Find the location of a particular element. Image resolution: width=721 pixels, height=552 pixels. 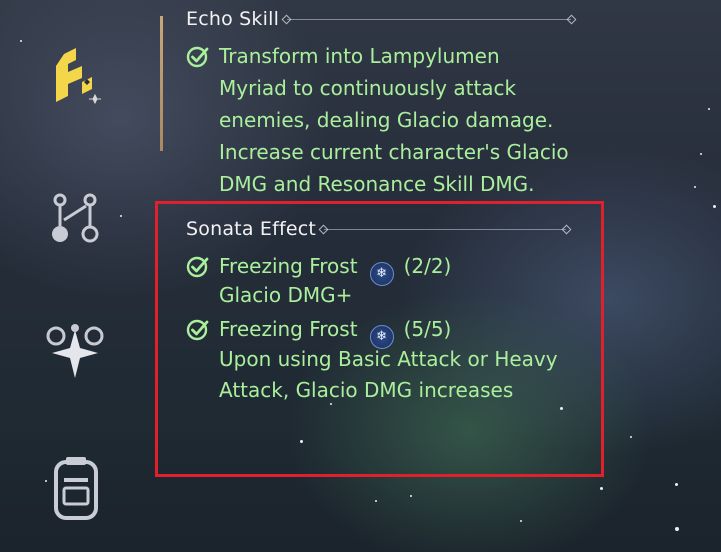

echo-skill-header: Echo Skill is located at coordinates (379, 19).